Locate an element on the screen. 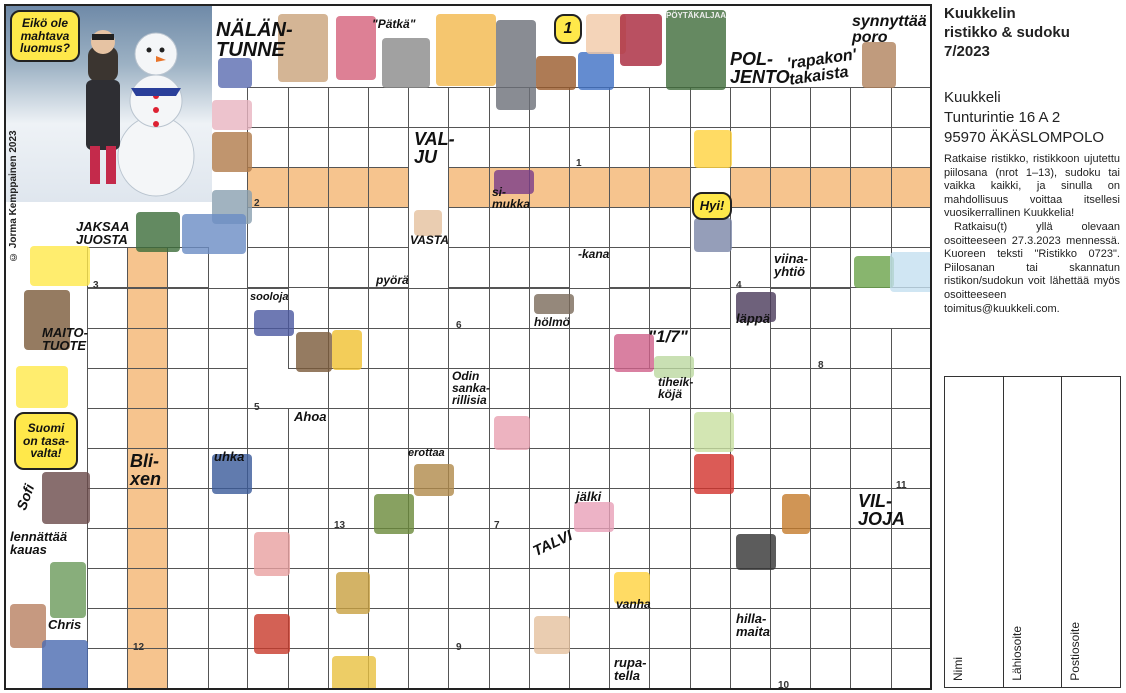 The height and width of the screenshot is (693, 1126). postal-address-label: Postiosoite is located at coordinates (1075, 651).